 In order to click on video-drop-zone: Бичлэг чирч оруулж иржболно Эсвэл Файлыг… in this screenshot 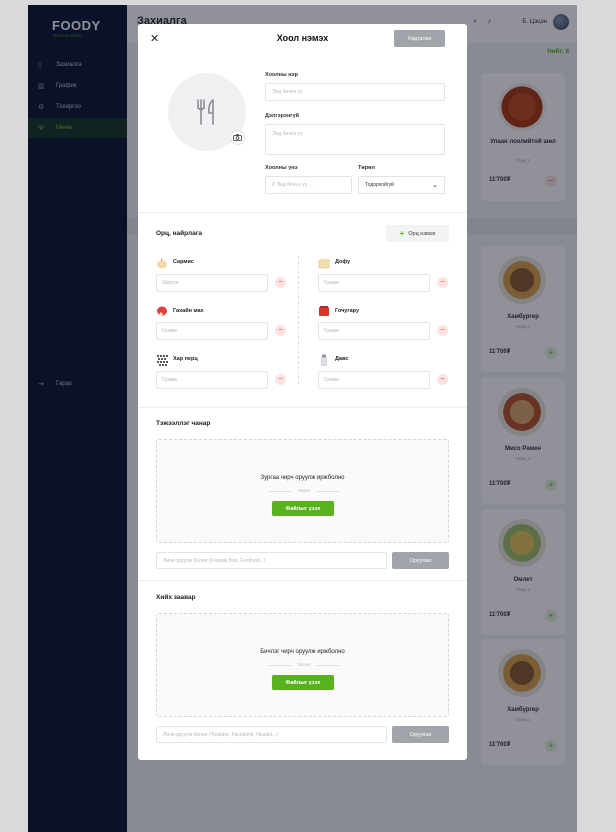, I will do `click(302, 665)`.